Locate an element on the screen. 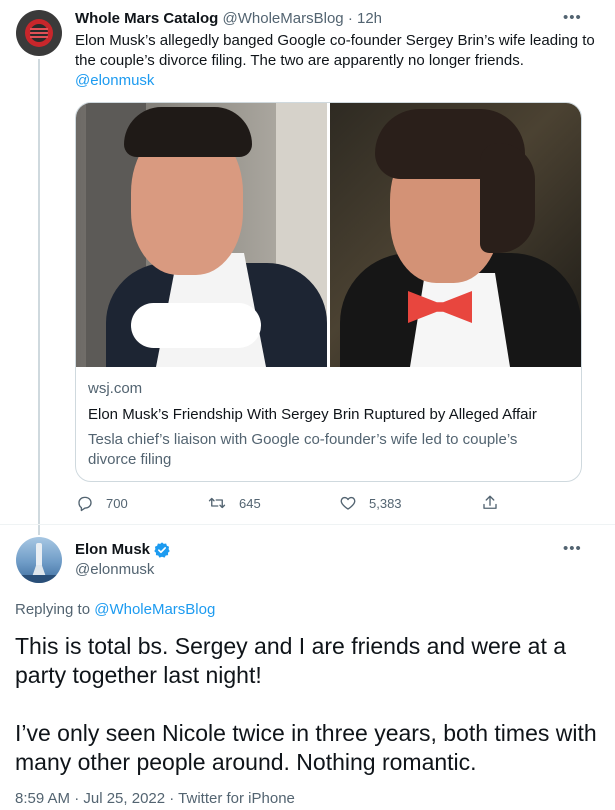 This screenshot has height=810, width=615. whole-mars-avatar is located at coordinates (39, 33).